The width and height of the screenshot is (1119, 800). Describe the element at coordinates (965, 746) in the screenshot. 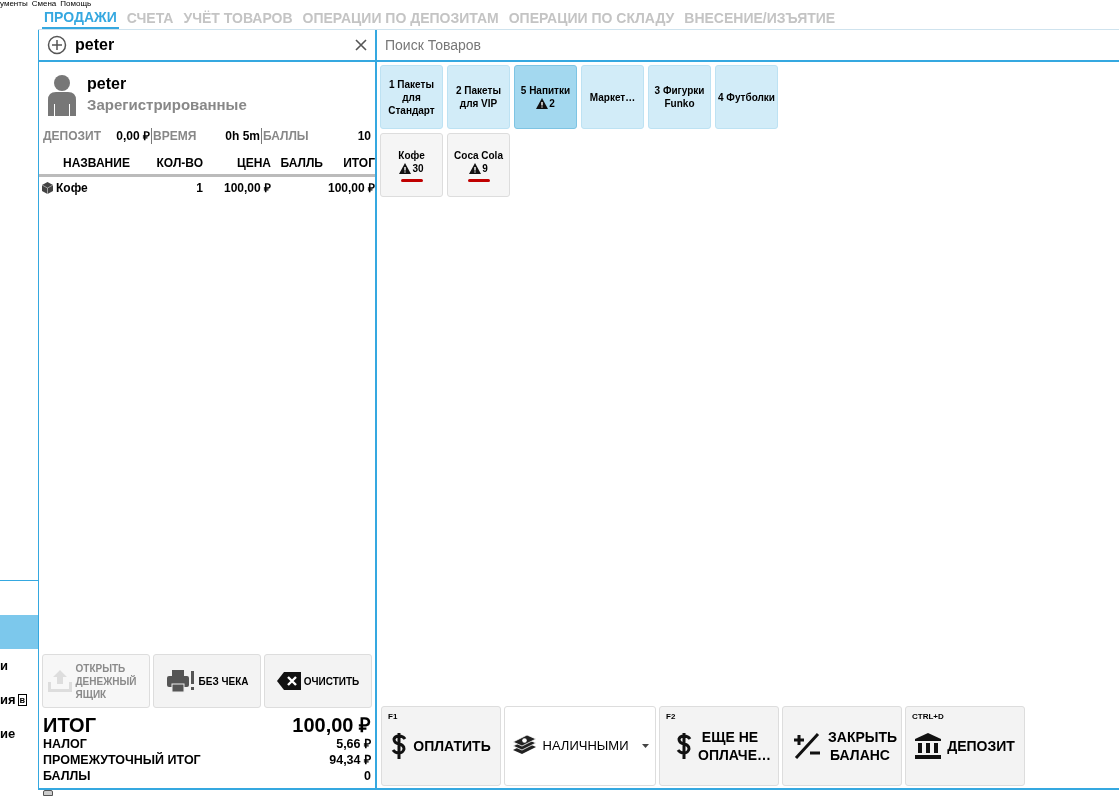

I see `payment-button: CTRL+D ДЕПОЗИТ` at that location.